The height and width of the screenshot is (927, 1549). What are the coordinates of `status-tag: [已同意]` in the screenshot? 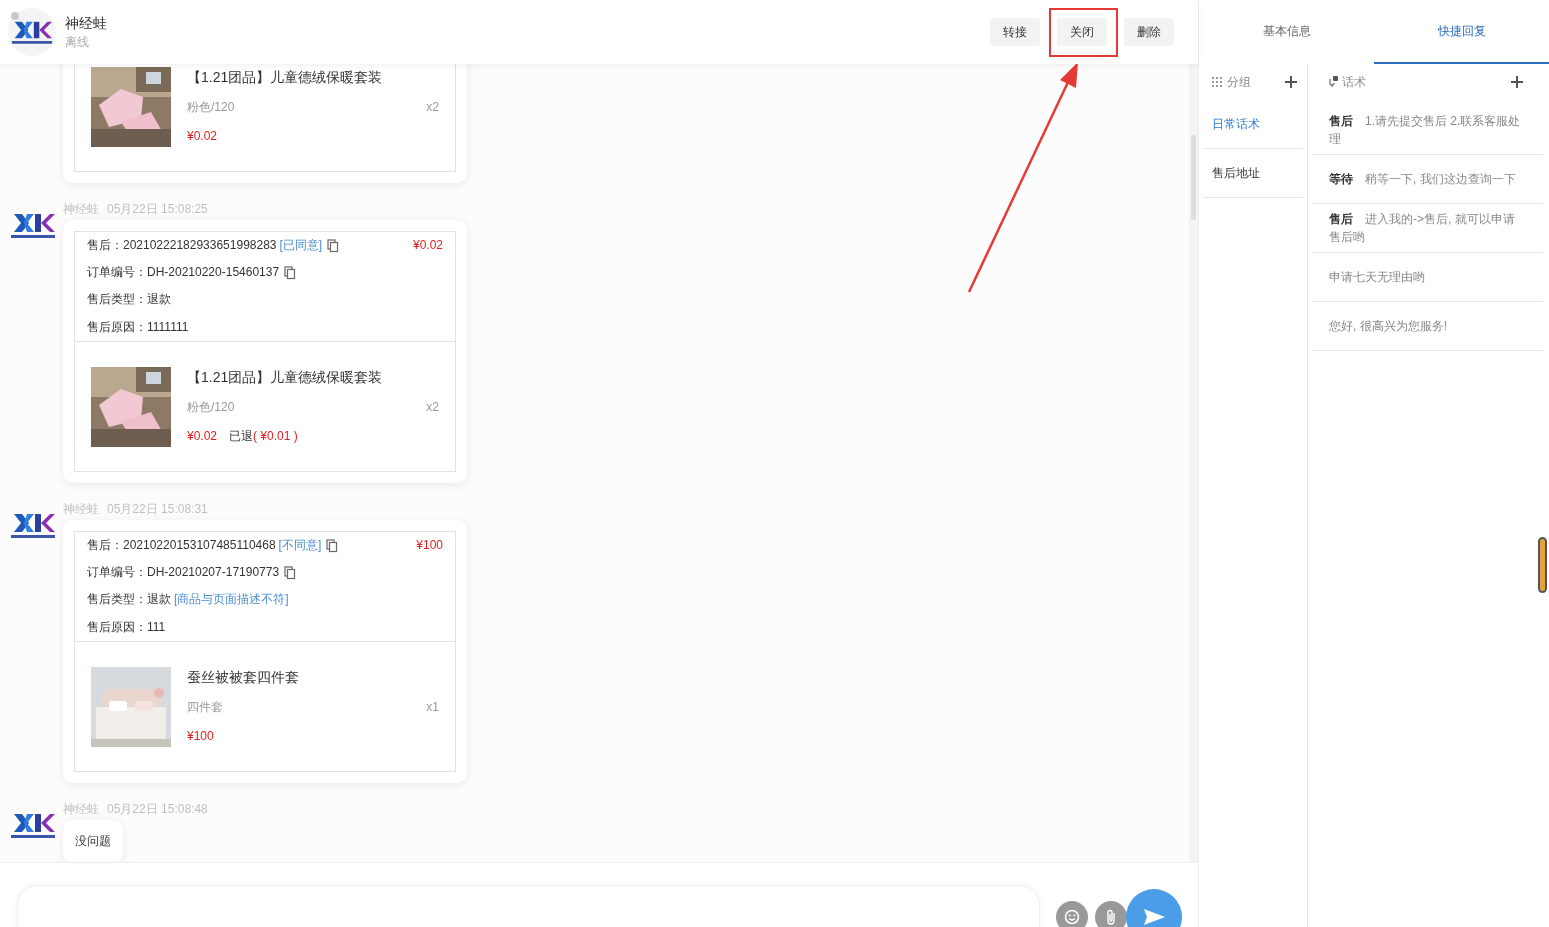 It's located at (301, 245).